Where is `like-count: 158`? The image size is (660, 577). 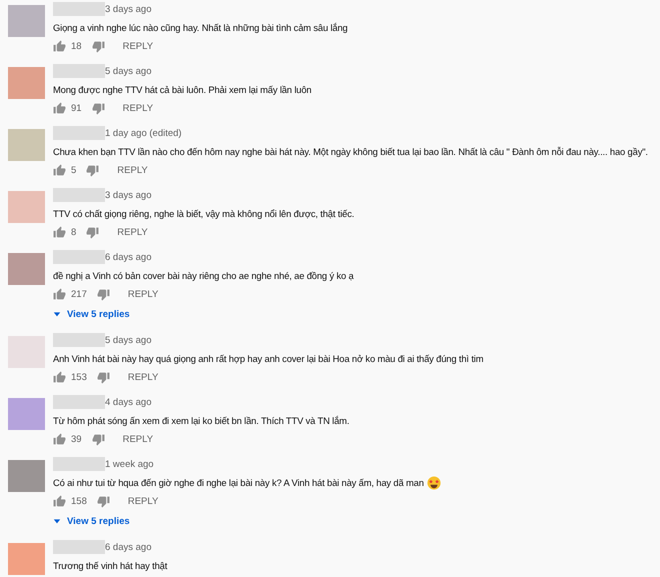 like-count: 158 is located at coordinates (79, 501).